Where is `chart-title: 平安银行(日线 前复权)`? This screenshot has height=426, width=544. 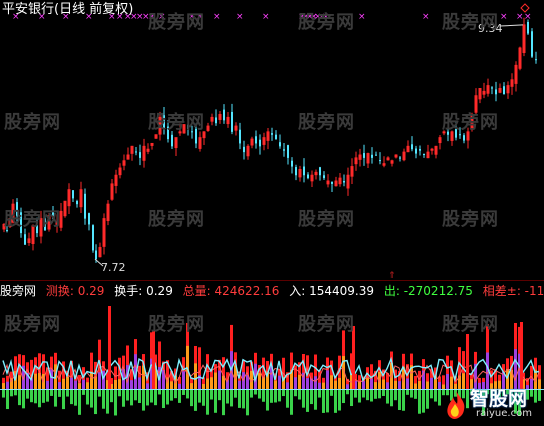 chart-title: 平安银行(日线 前复权) is located at coordinates (68, 9).